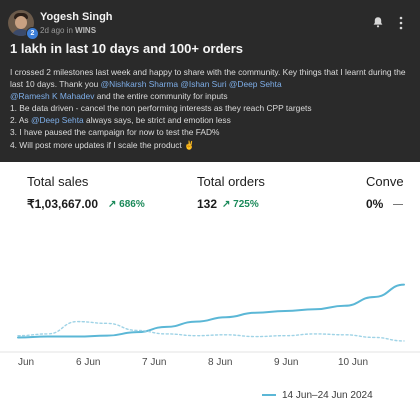 Image resolution: width=420 pixels, height=420 pixels. Describe the element at coordinates (286, 362) in the screenshot. I see `x-tick: 9 Jun` at that location.